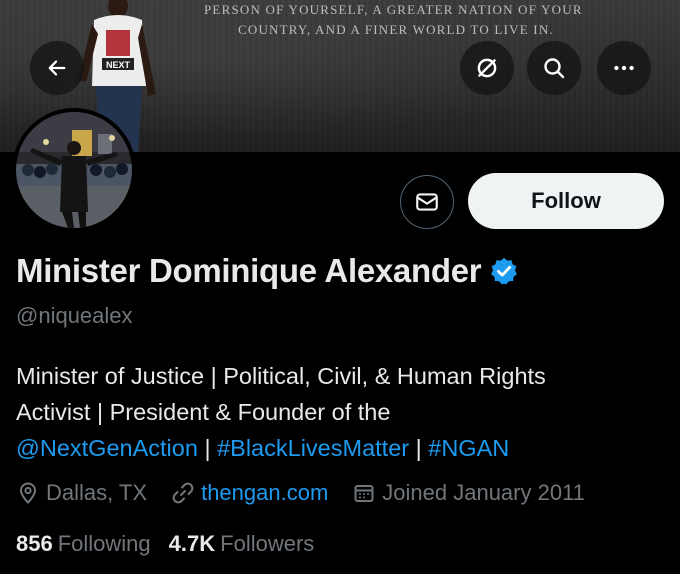 This screenshot has width=680, height=574. What do you see at coordinates (267, 543) in the screenshot?
I see `followers-label: Followers` at bounding box center [267, 543].